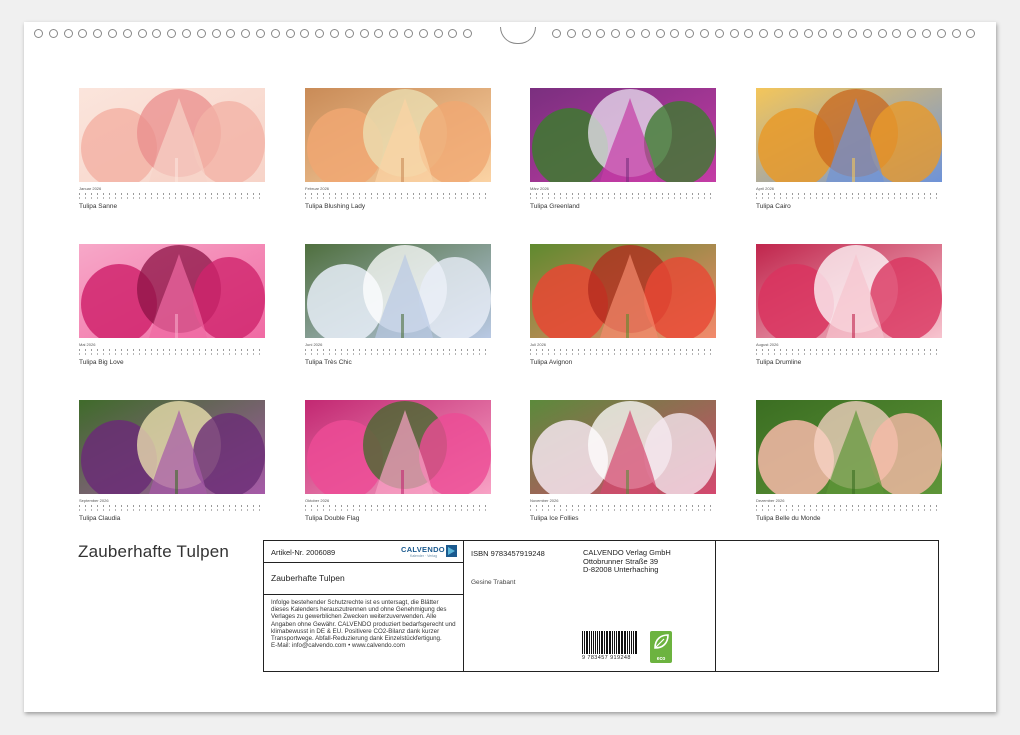 The width and height of the screenshot is (1020, 735). What do you see at coordinates (308, 578) in the screenshot?
I see `book-title: Zauberhafte Tulpen` at bounding box center [308, 578].